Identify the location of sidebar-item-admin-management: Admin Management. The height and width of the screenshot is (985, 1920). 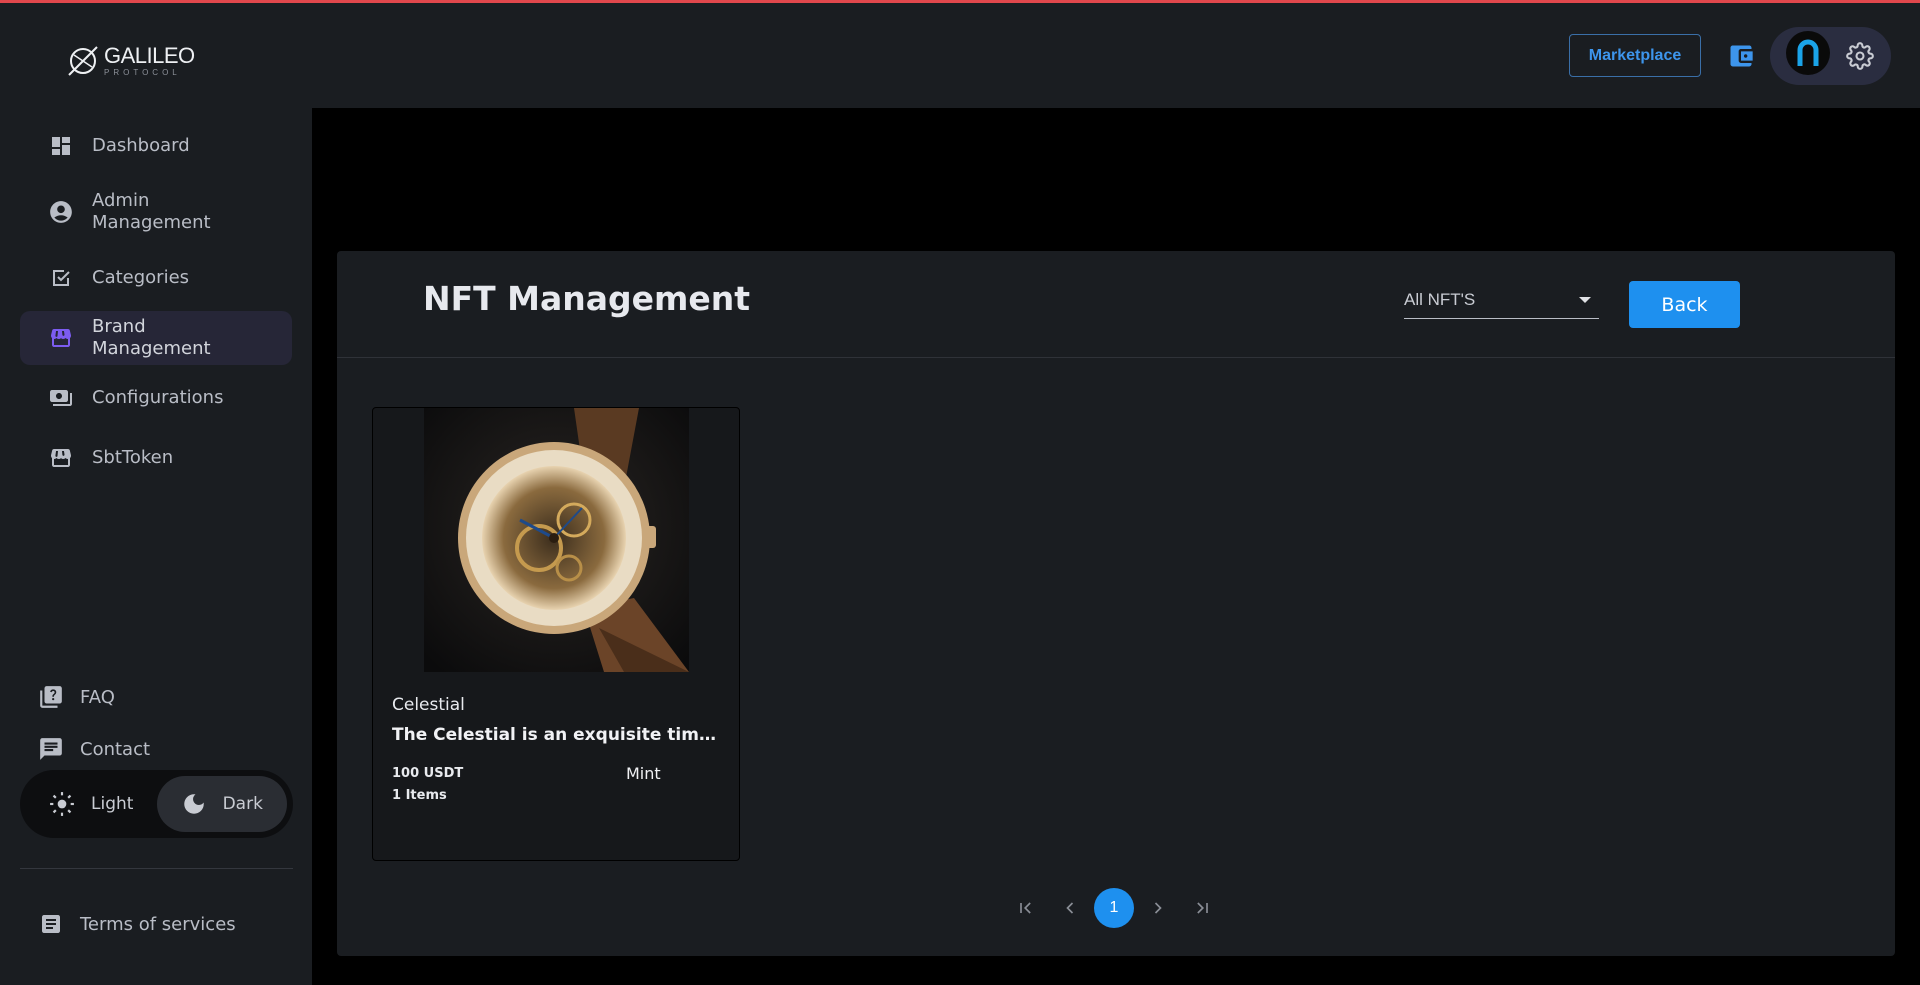
(156, 212).